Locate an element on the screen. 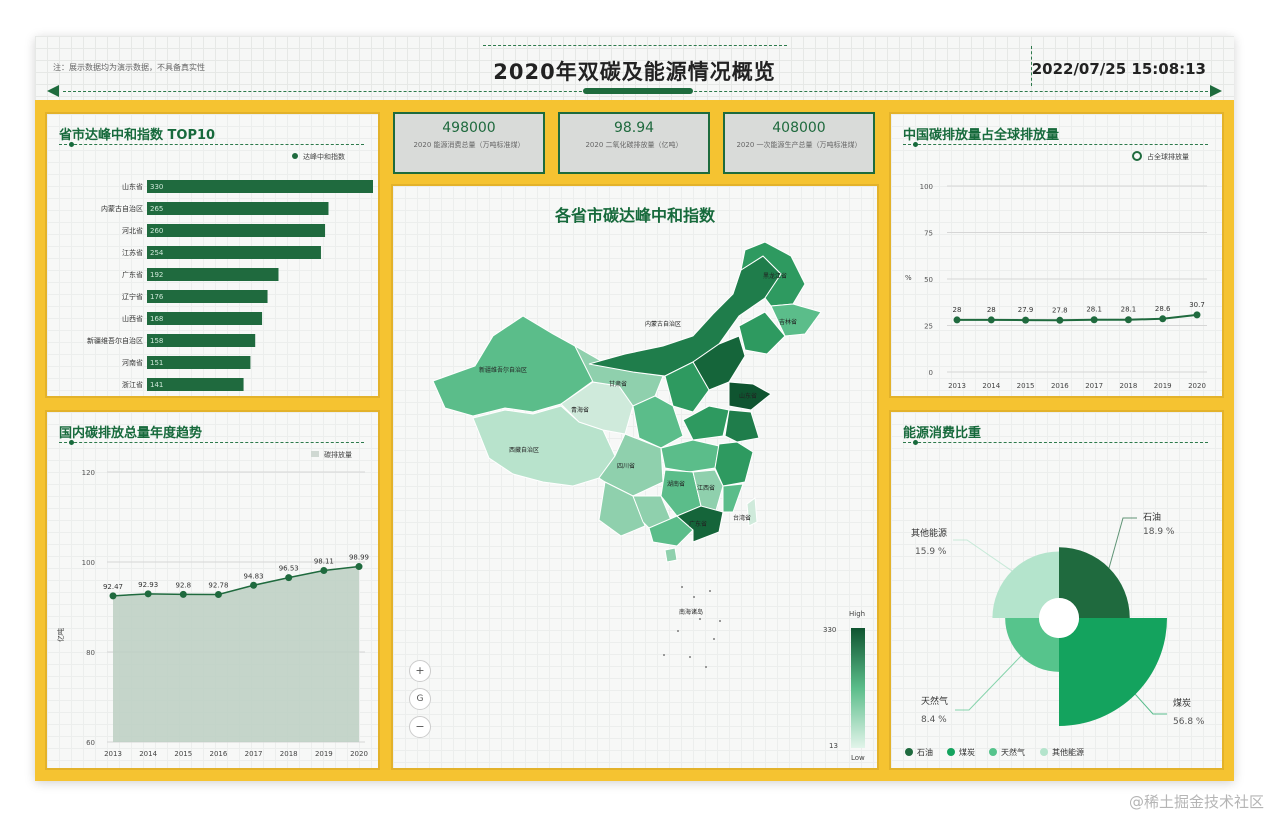 This screenshot has height=818, width=1270. map-label: 湖南省 is located at coordinates (676, 484).